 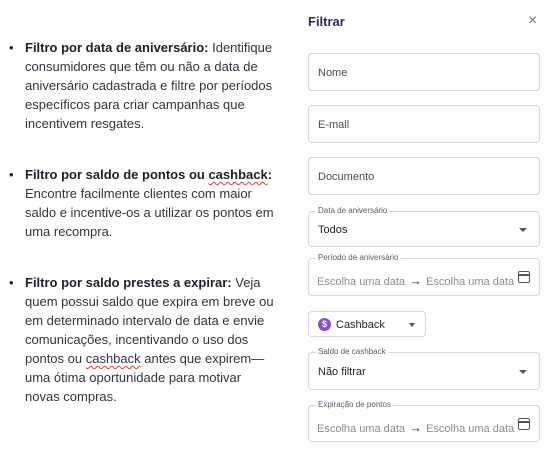 I want to click on name-placeholder: Nome, so click(x=333, y=73).